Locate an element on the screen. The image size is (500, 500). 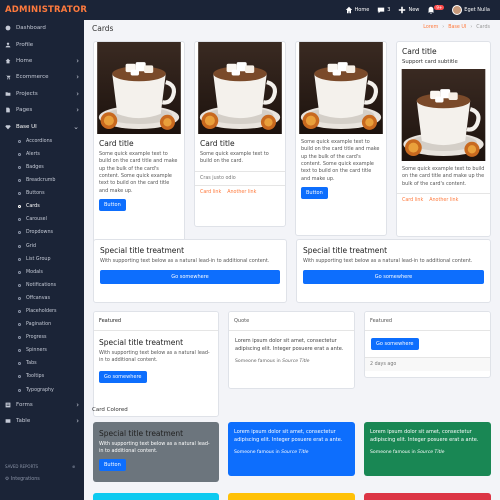
sidebar-item-base-ui: Base UI ⌄ is located at coordinates (42, 126).